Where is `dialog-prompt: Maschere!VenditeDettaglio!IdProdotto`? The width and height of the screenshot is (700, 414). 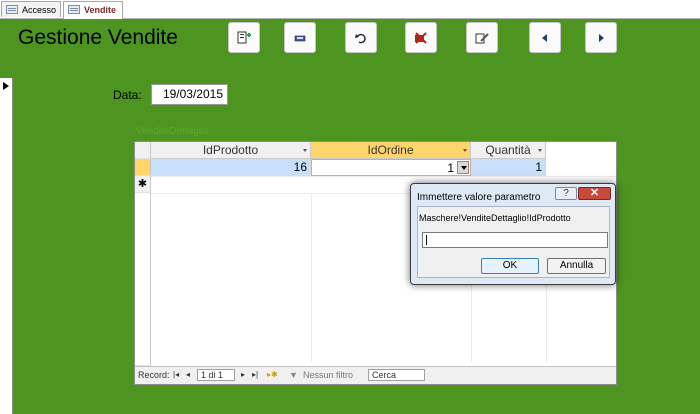 dialog-prompt: Maschere!VenditeDettaglio!IdProdotto is located at coordinates (495, 218).